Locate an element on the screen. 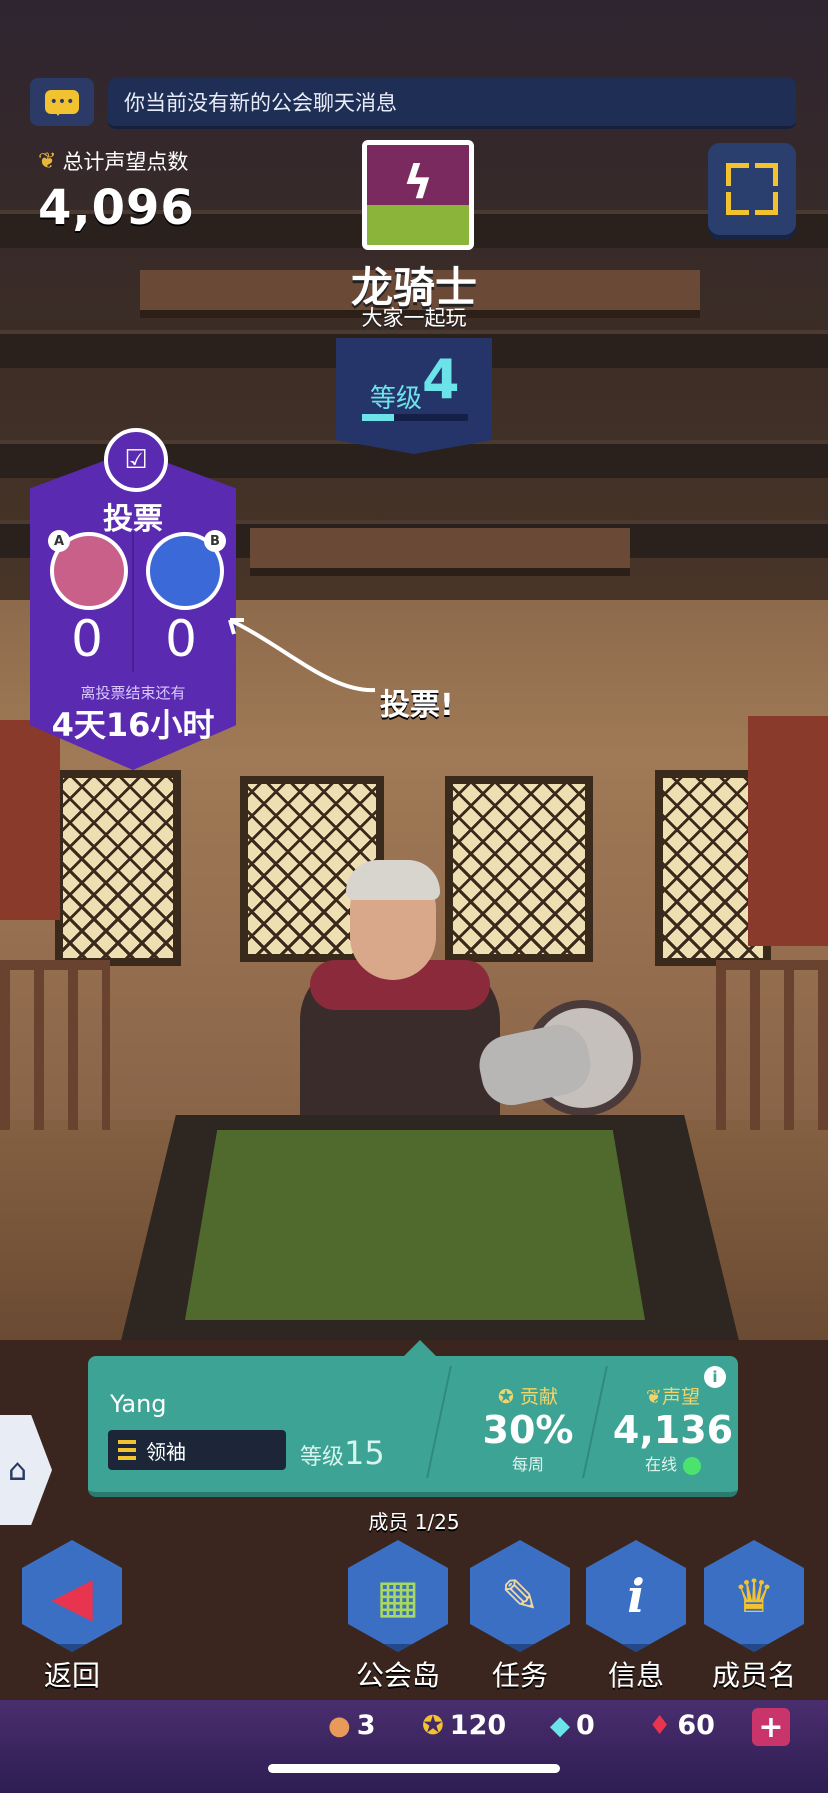  chat-button: ••• is located at coordinates (62, 102).